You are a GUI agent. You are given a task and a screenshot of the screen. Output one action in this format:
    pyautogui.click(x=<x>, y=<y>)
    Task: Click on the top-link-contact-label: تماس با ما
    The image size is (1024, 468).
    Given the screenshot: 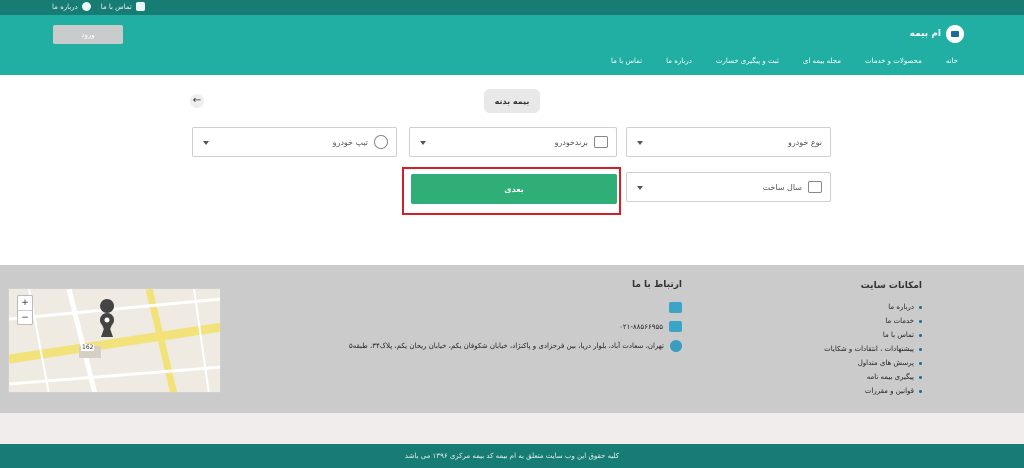 What is the action you would take?
    pyautogui.click(x=116, y=6)
    